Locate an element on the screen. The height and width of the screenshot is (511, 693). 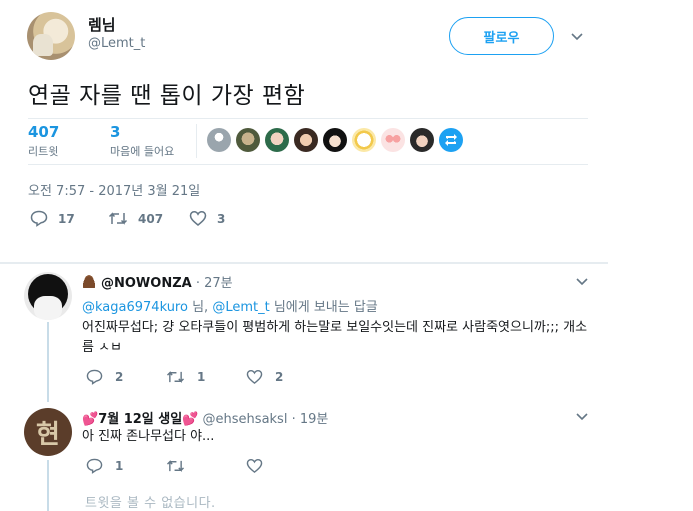
retweet-action is located at coordinates (206, 466).